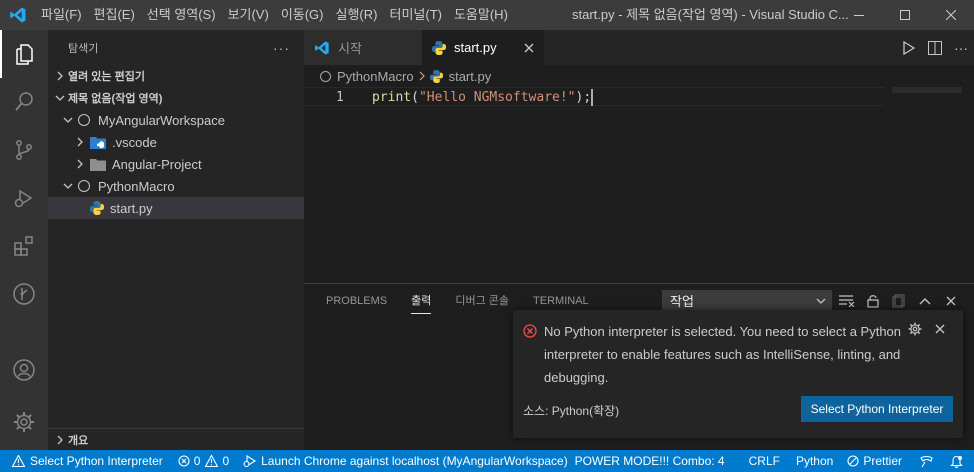 This screenshot has width=974, height=472. Describe the element at coordinates (927, 90) in the screenshot. I see `minimap` at that location.